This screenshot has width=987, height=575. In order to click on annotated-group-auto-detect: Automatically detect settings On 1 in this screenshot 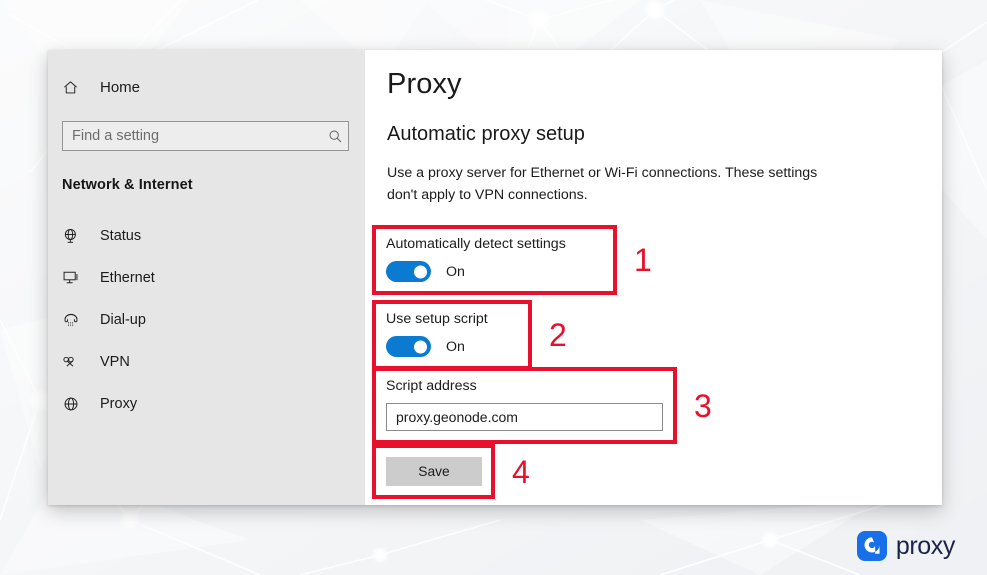, I will do `click(512, 260)`.